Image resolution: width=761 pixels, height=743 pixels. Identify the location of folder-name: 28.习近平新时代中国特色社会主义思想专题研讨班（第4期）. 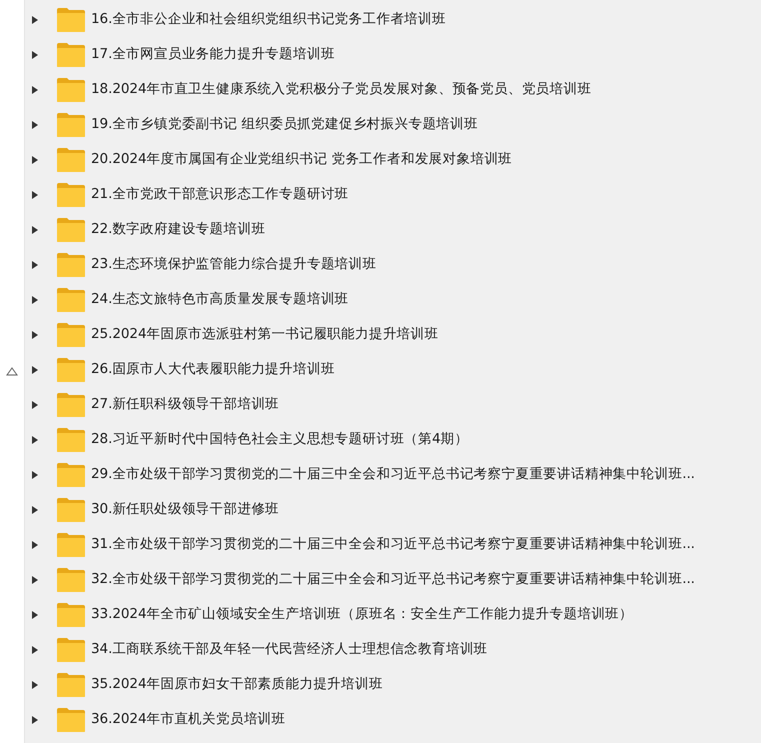
(279, 439).